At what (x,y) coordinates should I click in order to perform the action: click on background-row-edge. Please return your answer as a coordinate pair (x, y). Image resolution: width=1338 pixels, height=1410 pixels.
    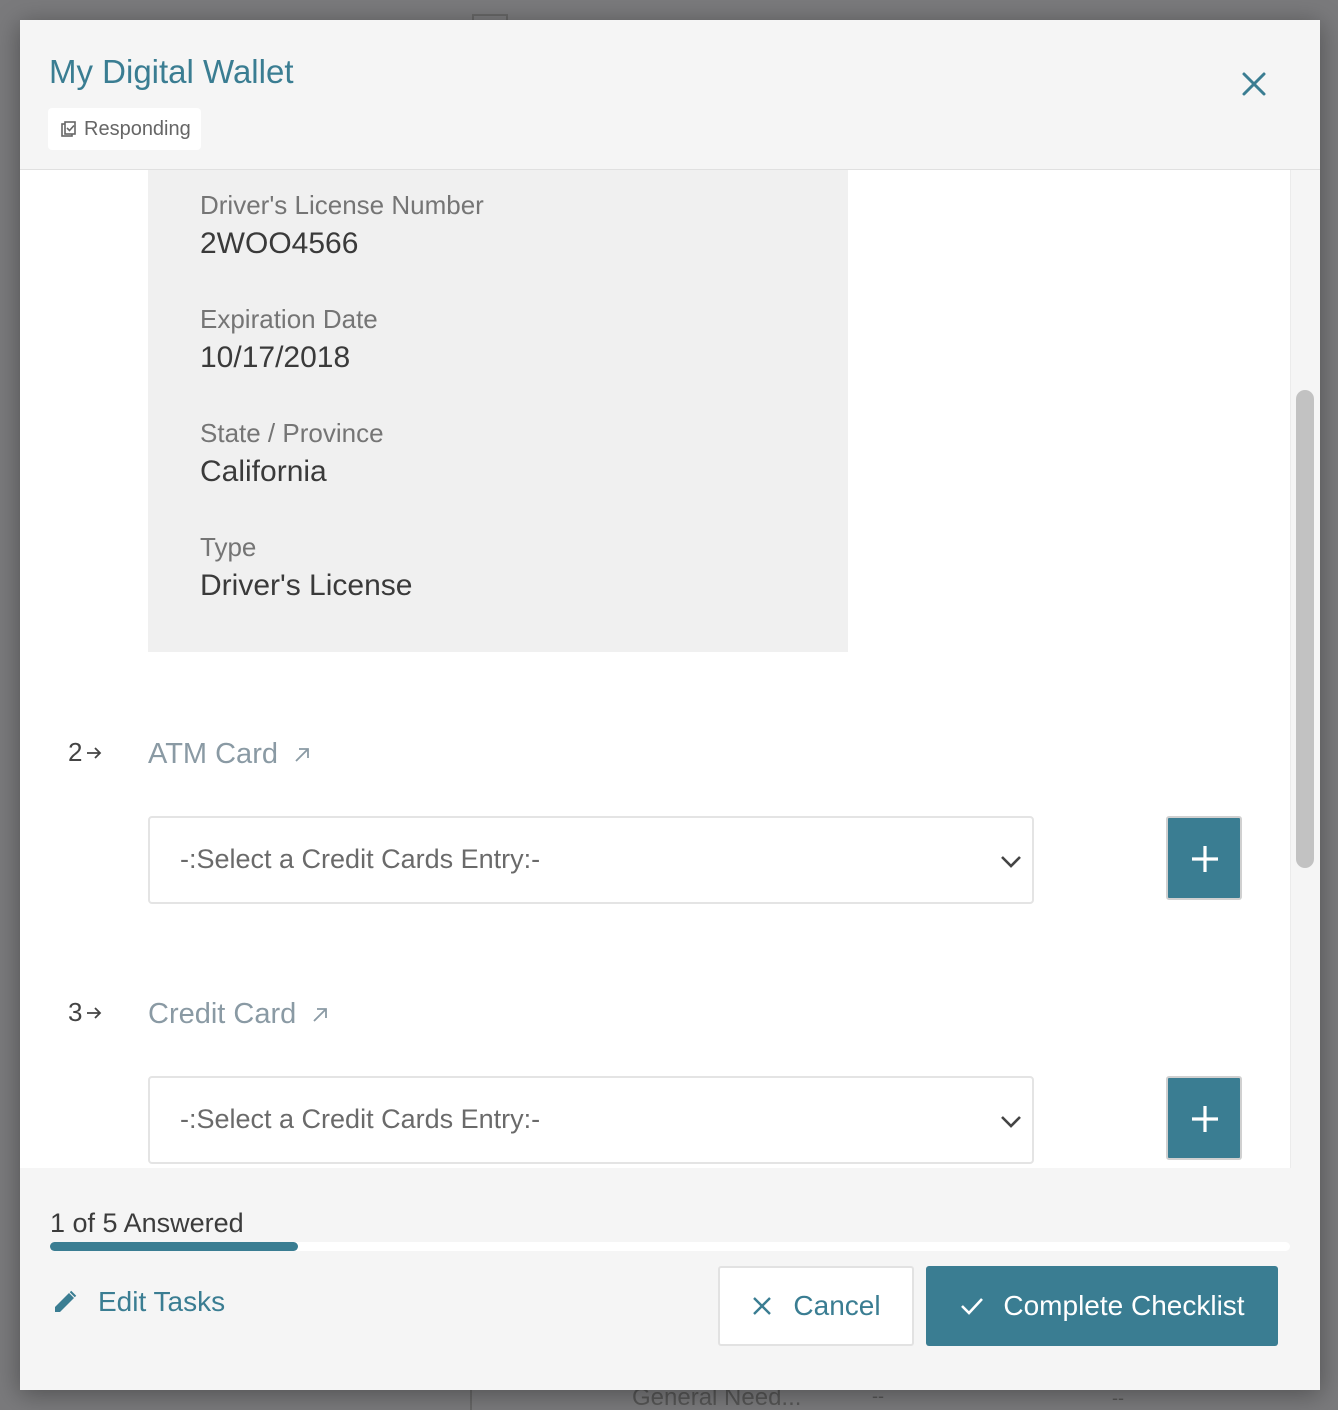
    Looking at the image, I should click on (490, 1399).